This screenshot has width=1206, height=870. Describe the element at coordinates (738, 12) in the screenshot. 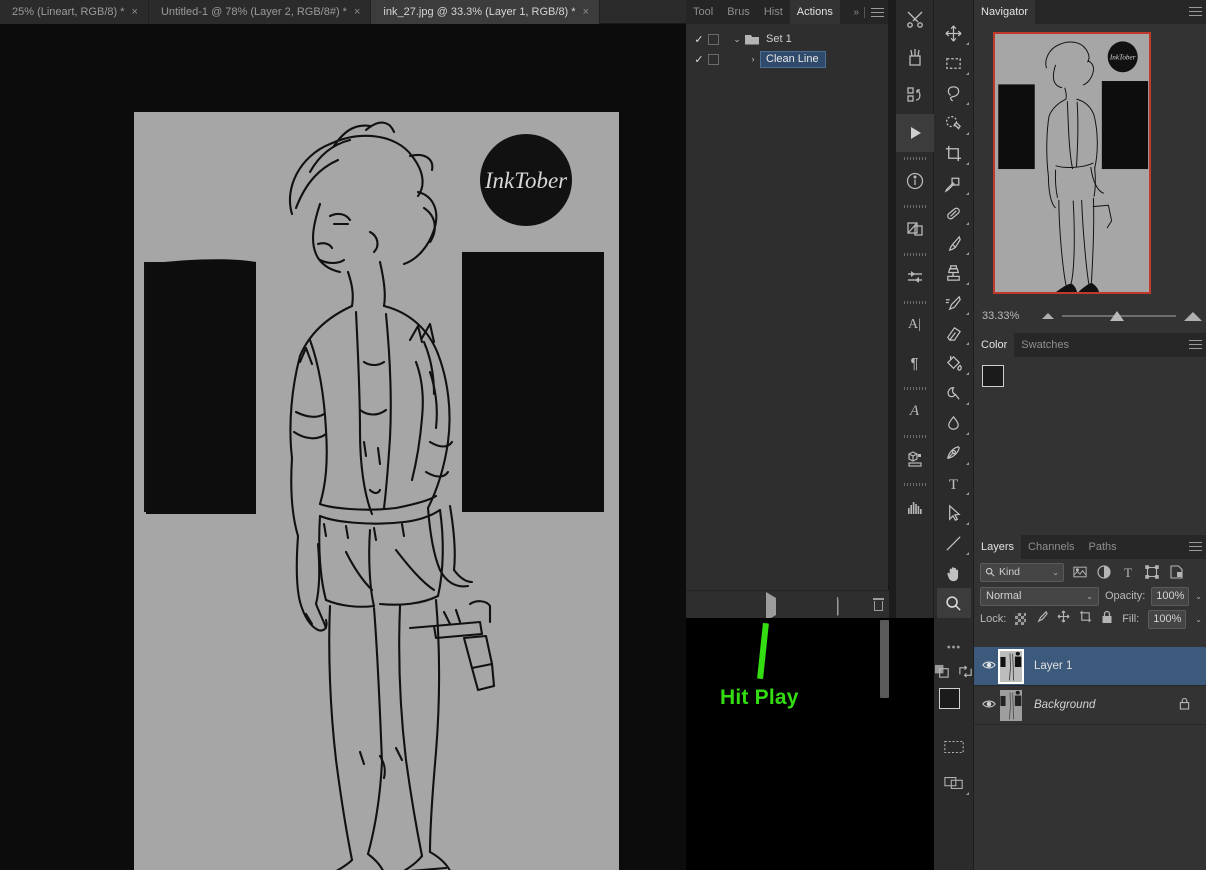

I see `tab-brushes: Brus` at that location.